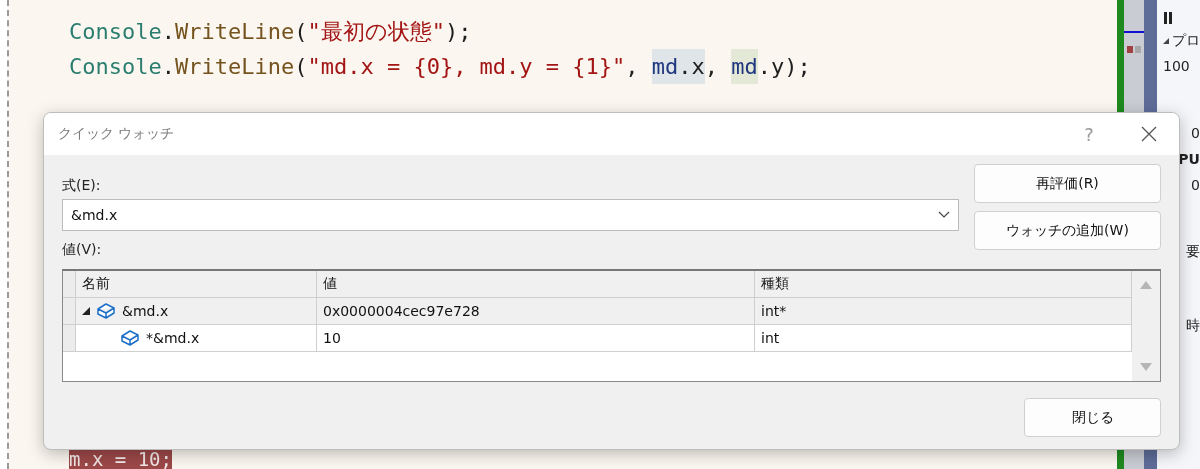  What do you see at coordinates (943, 284) in the screenshot?
I see `column-header: 種類` at bounding box center [943, 284].